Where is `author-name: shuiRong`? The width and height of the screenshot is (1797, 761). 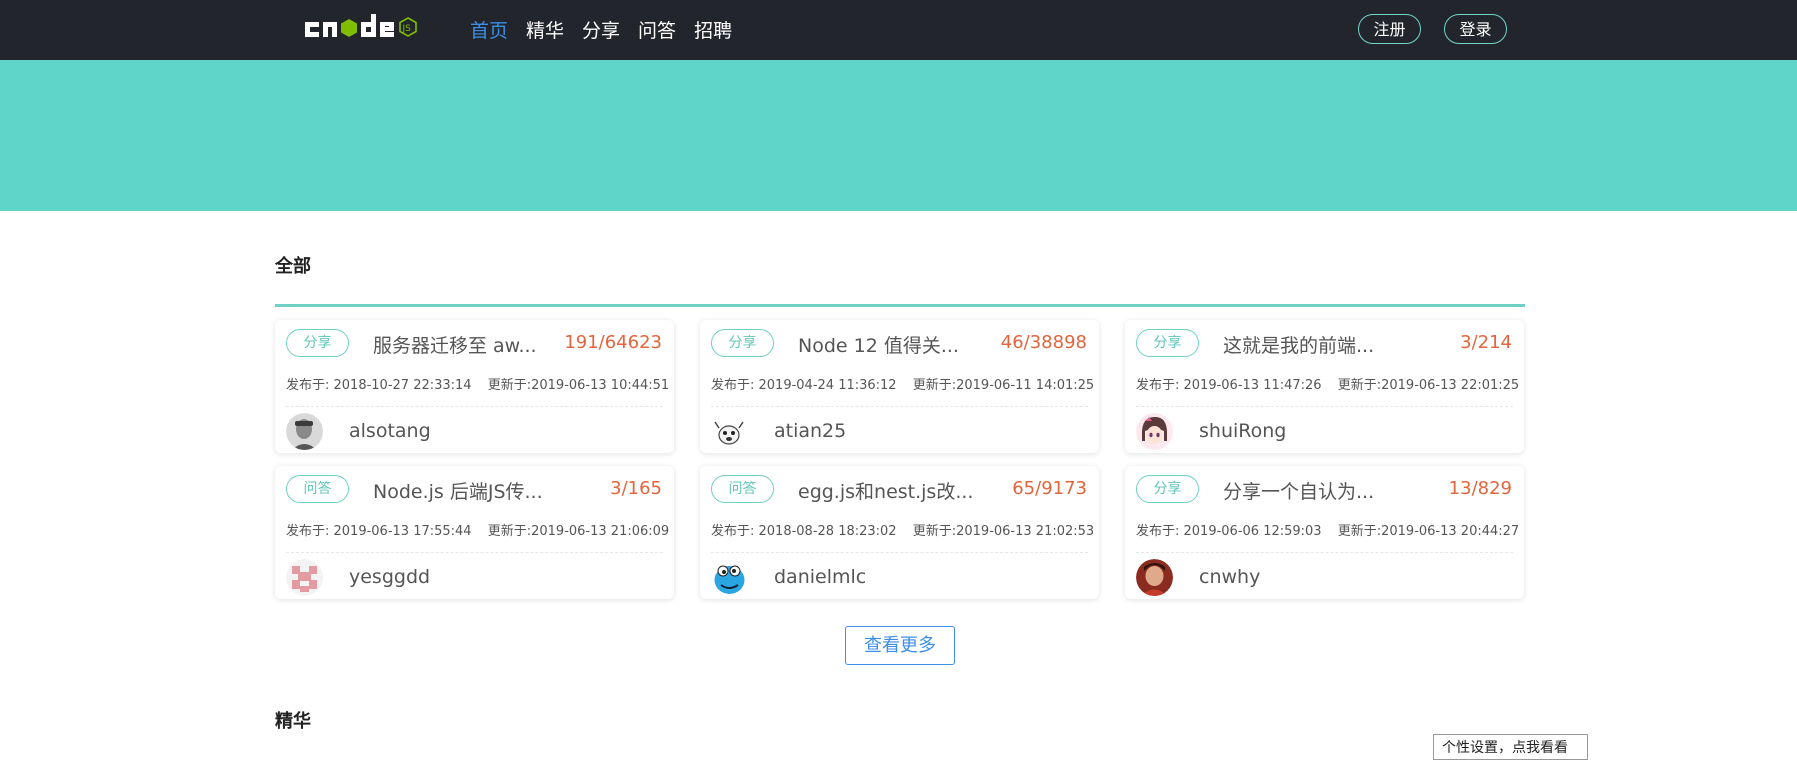 author-name: shuiRong is located at coordinates (1242, 431).